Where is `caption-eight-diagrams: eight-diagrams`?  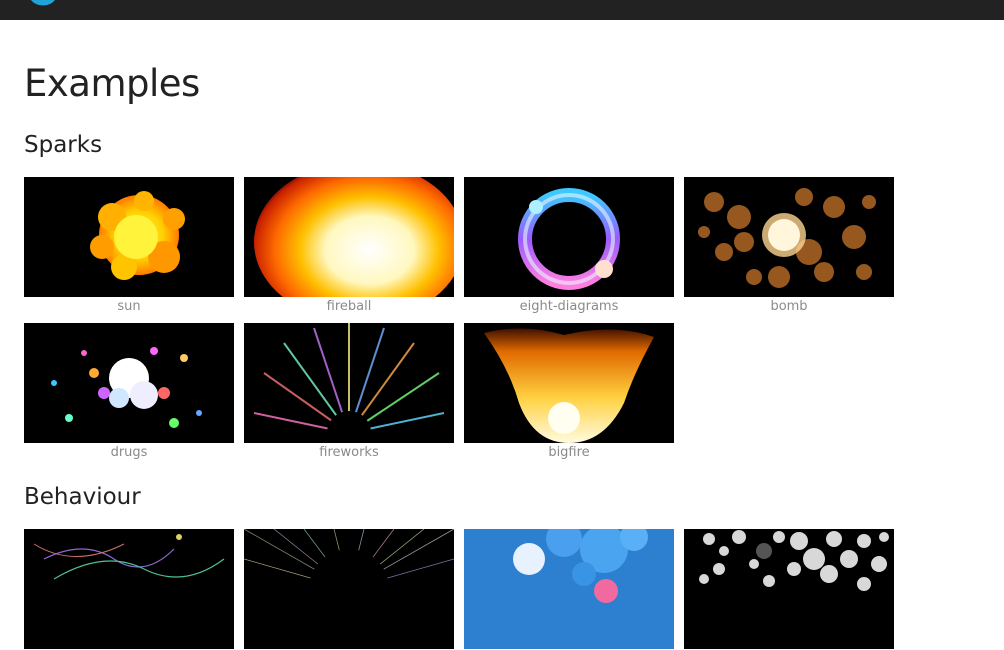
caption-eight-diagrams: eight-diagrams is located at coordinates (569, 307).